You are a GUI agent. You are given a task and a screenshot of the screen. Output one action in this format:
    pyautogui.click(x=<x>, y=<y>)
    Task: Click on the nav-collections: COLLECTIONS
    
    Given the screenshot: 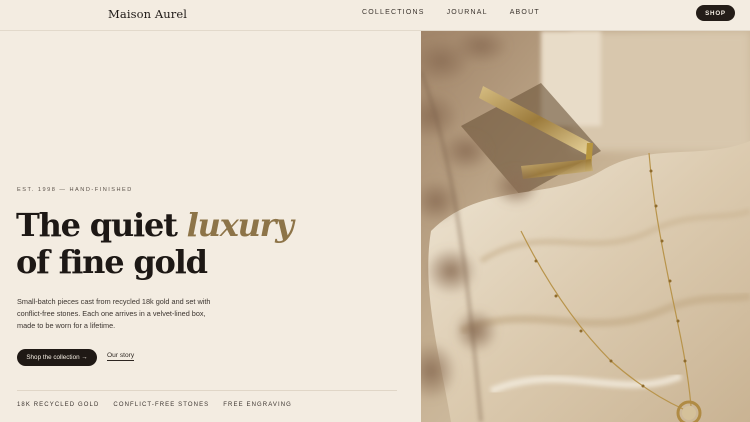 What is the action you would take?
    pyautogui.click(x=393, y=12)
    